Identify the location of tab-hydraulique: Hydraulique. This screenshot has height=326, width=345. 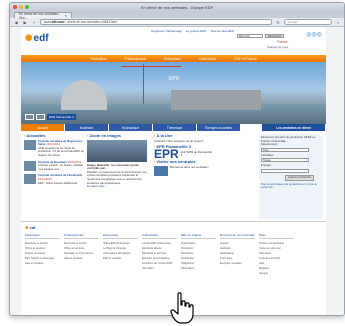
(131, 127).